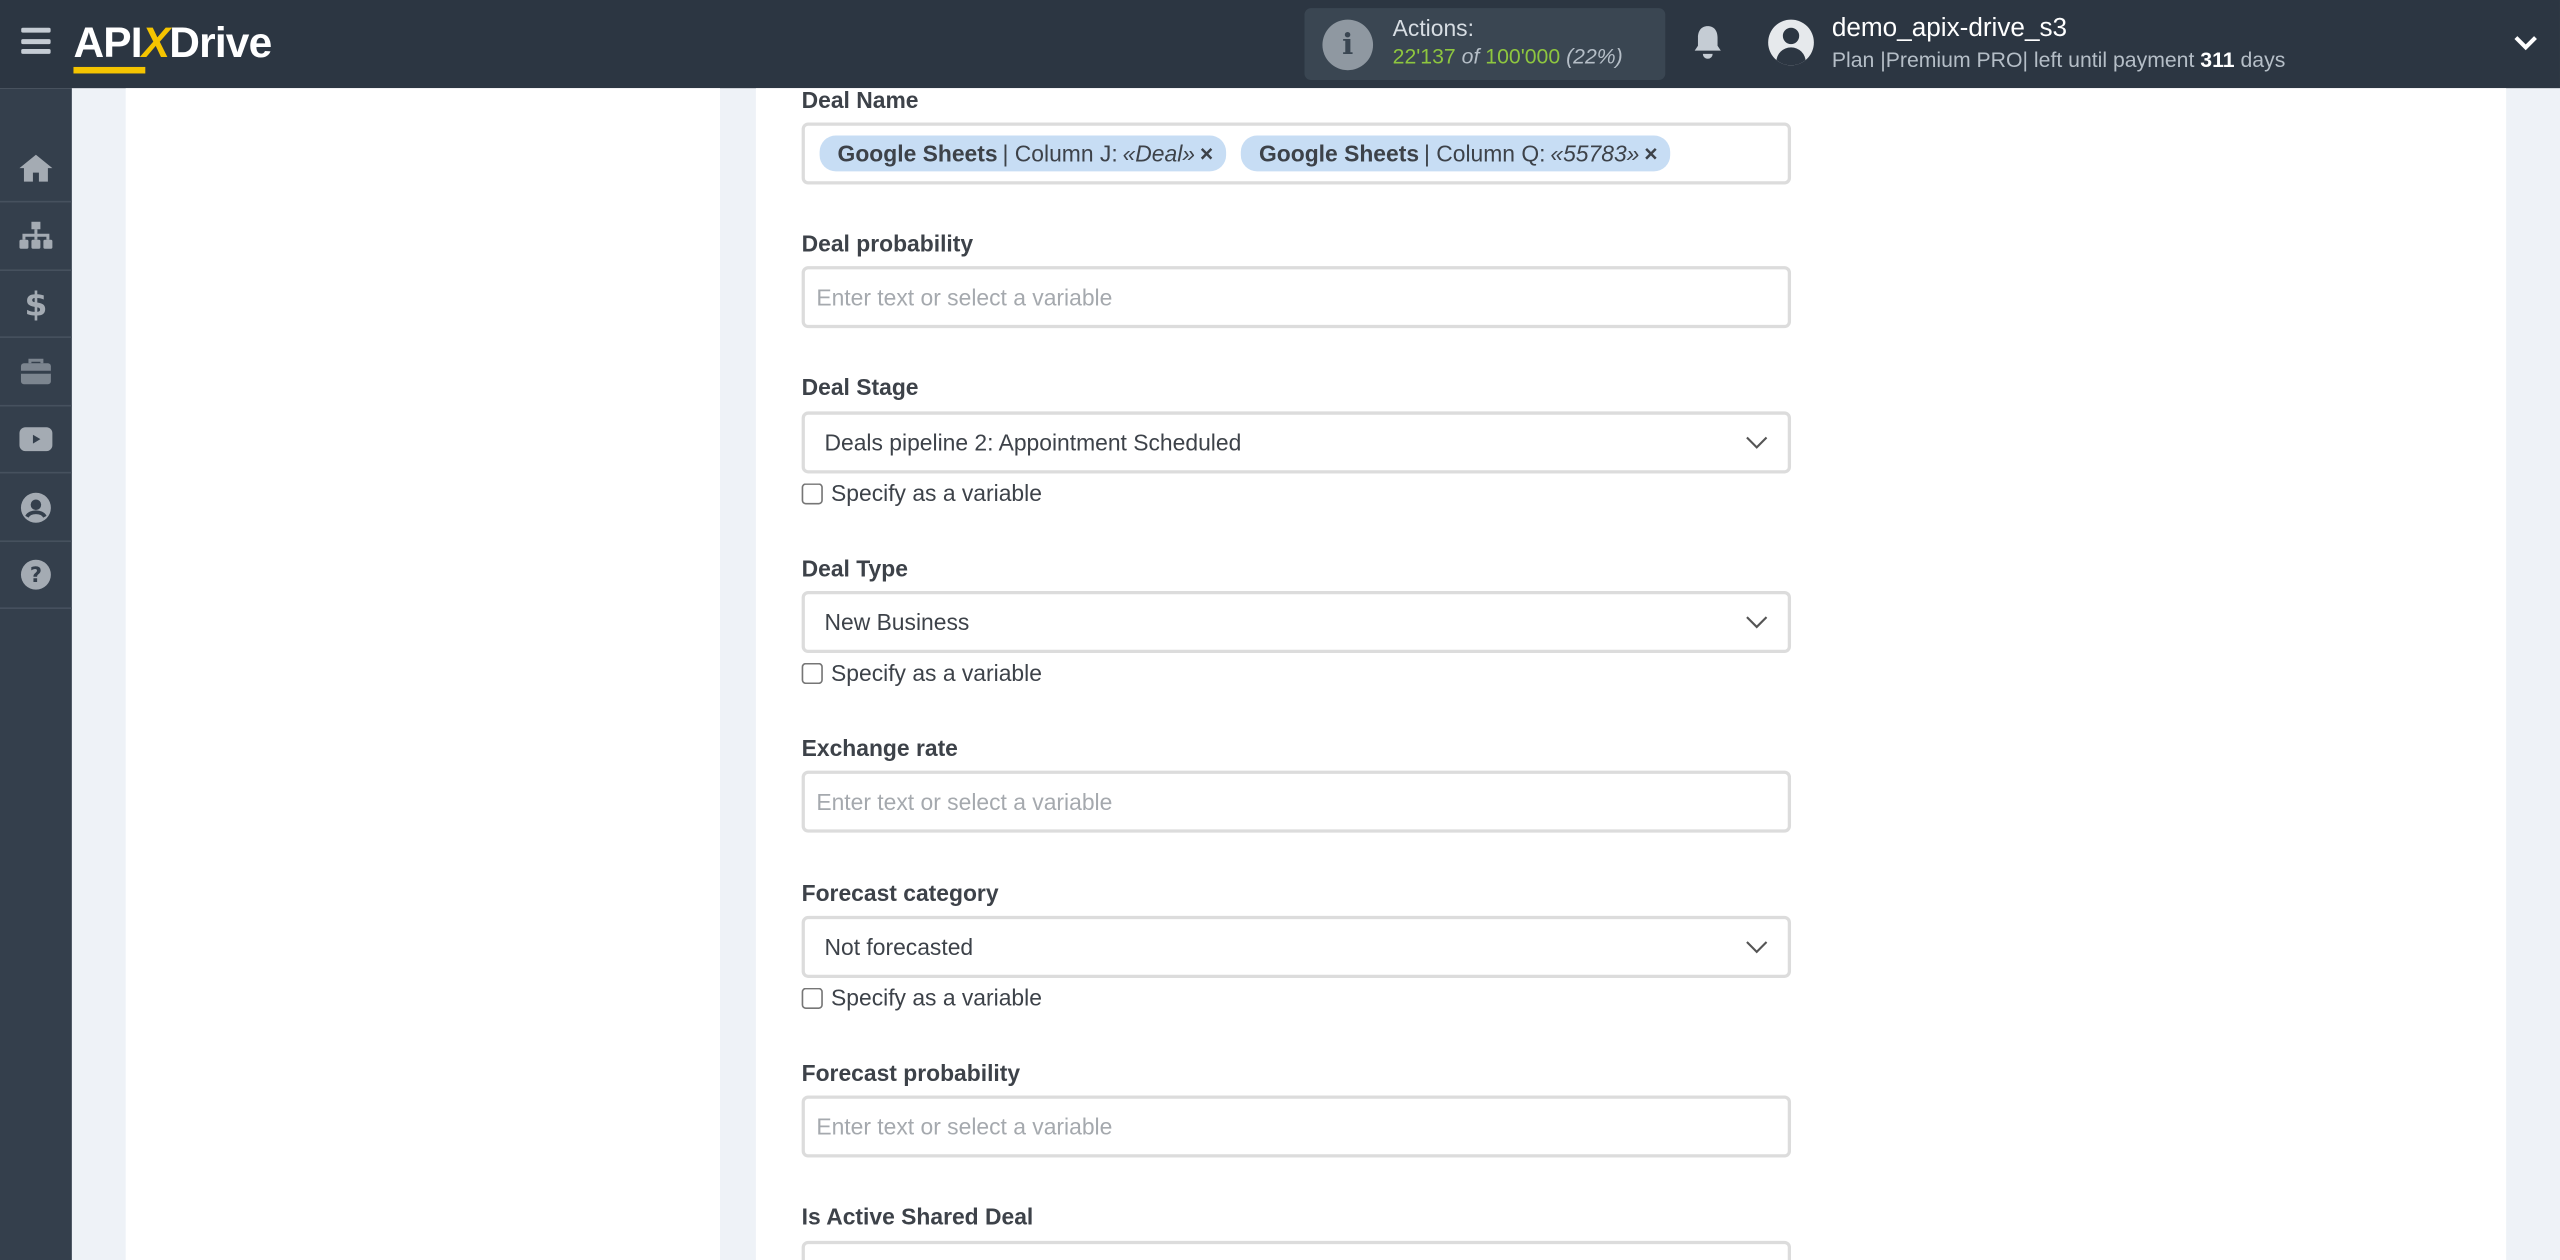 The image size is (2560, 1260). I want to click on avatar, so click(1791, 42).